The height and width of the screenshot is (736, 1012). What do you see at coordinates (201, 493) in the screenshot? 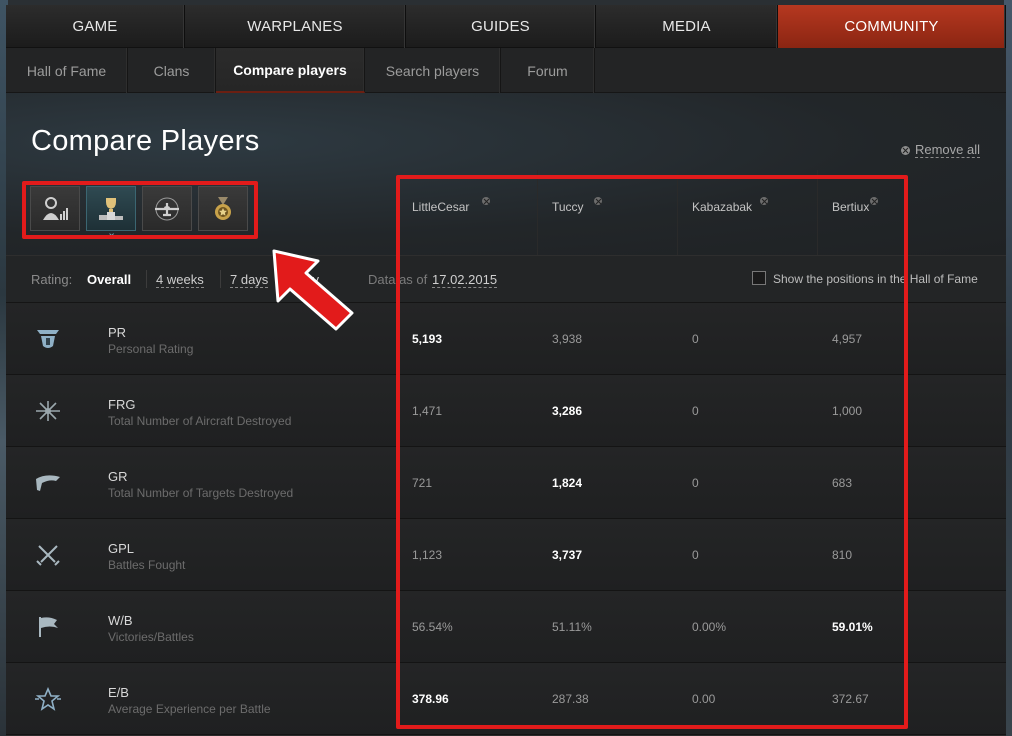
I see `stat-description: Total Number of Targets Destroyed` at bounding box center [201, 493].